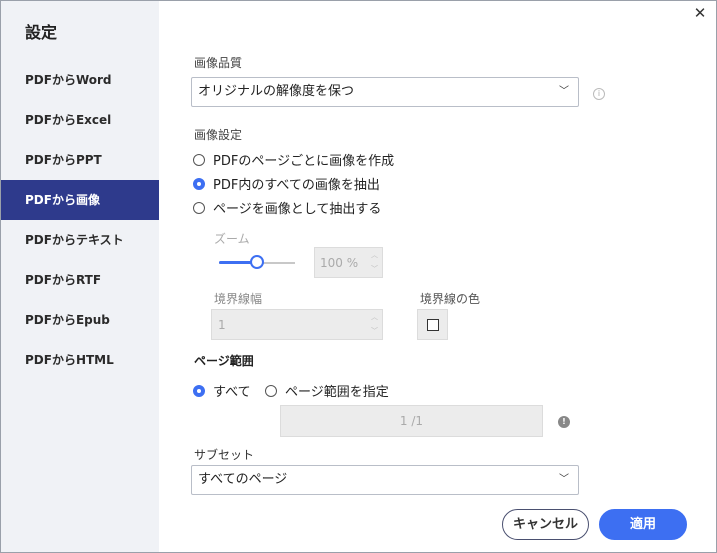 The height and width of the screenshot is (553, 717). What do you see at coordinates (700, 13) in the screenshot?
I see `close-icon: ✕` at bounding box center [700, 13].